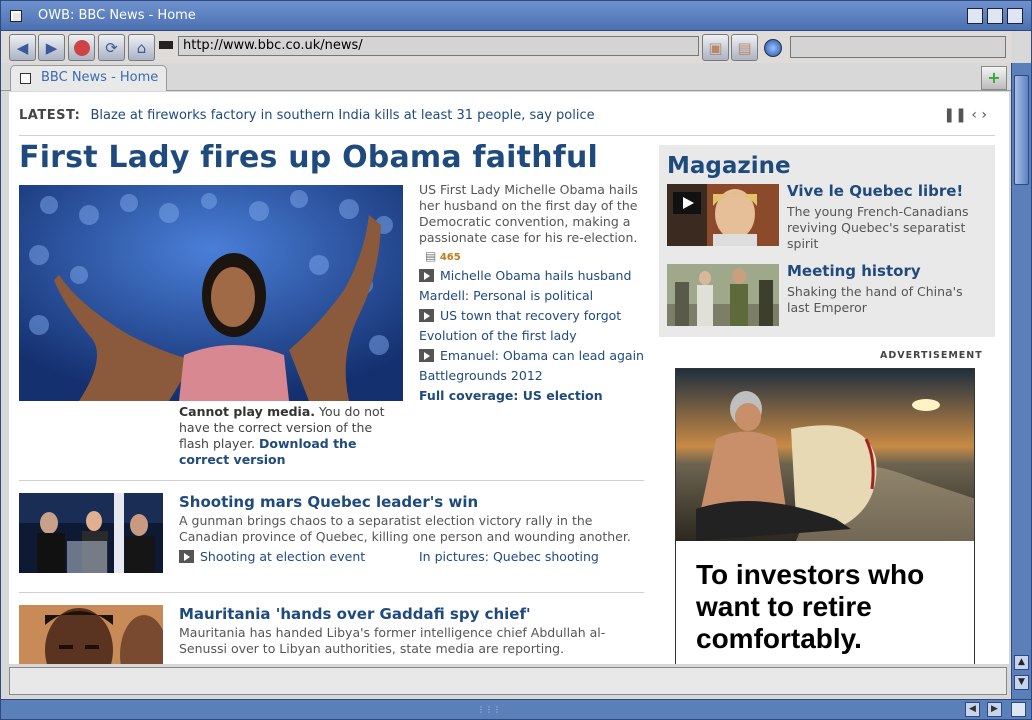 The width and height of the screenshot is (1032, 720). I want to click on home-button: ⌂, so click(141, 47).